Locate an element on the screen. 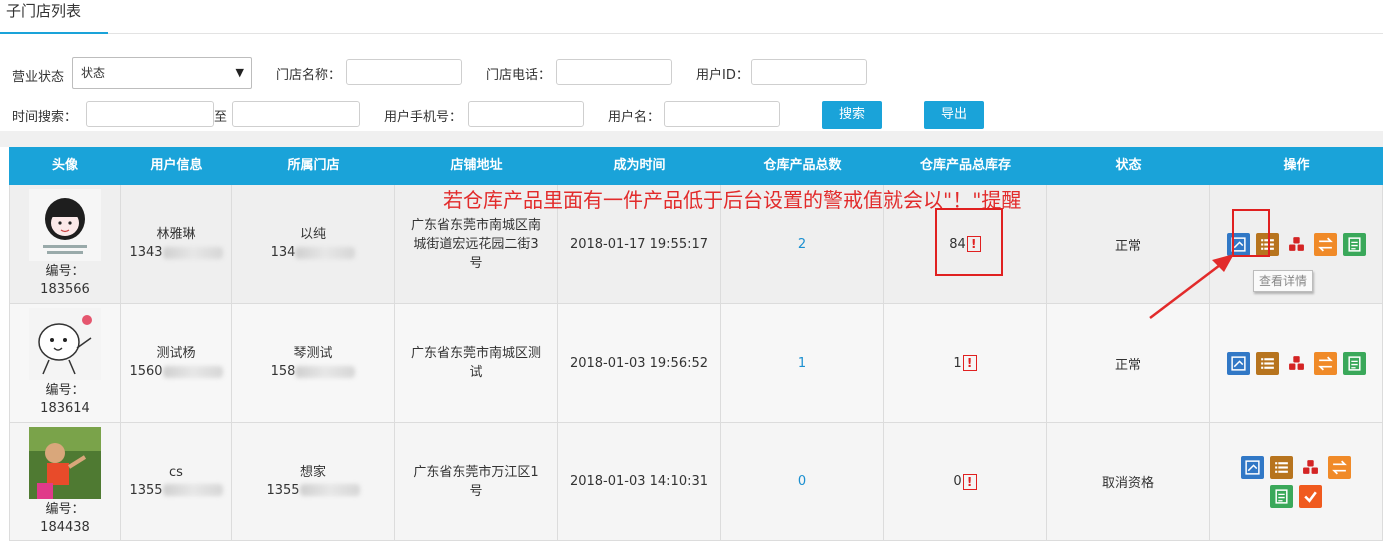 The image size is (1383, 541). export-button: 导出 is located at coordinates (954, 115).